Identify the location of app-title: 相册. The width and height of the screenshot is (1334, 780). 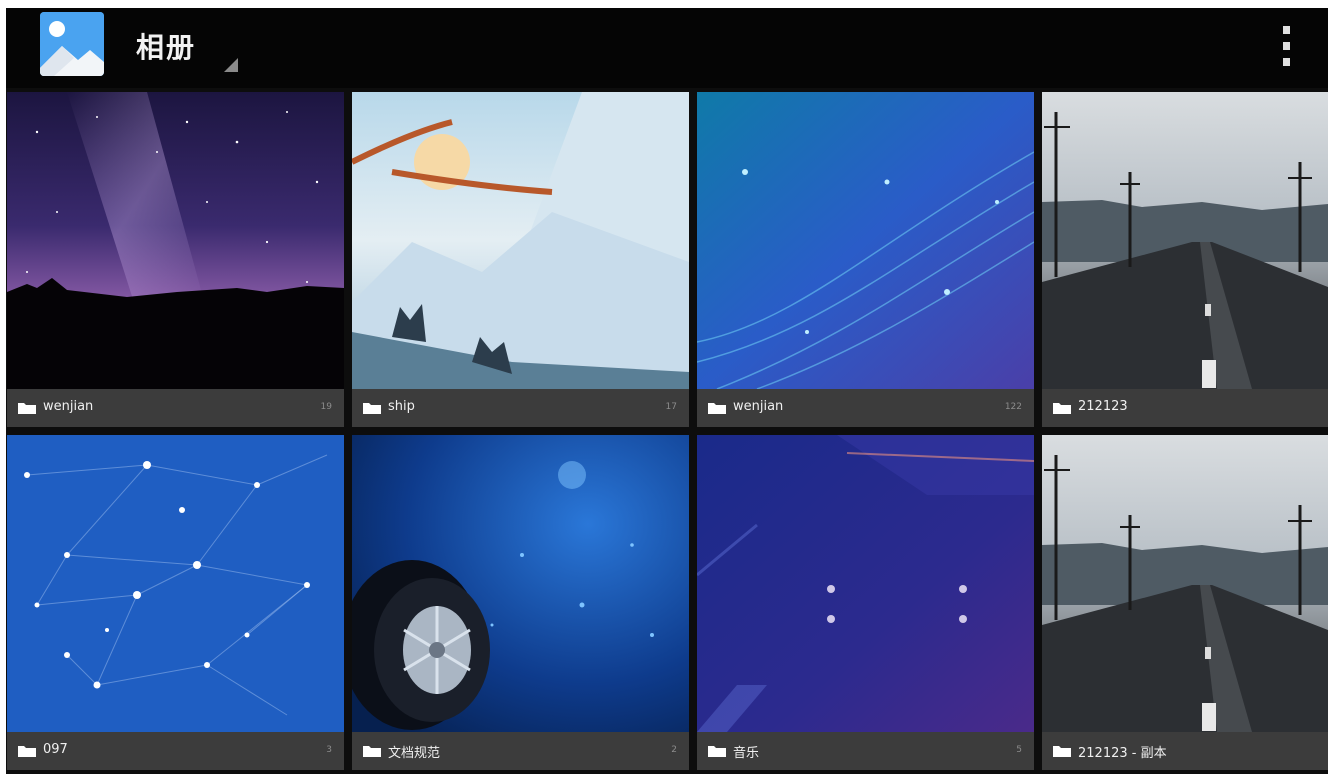
(166, 46).